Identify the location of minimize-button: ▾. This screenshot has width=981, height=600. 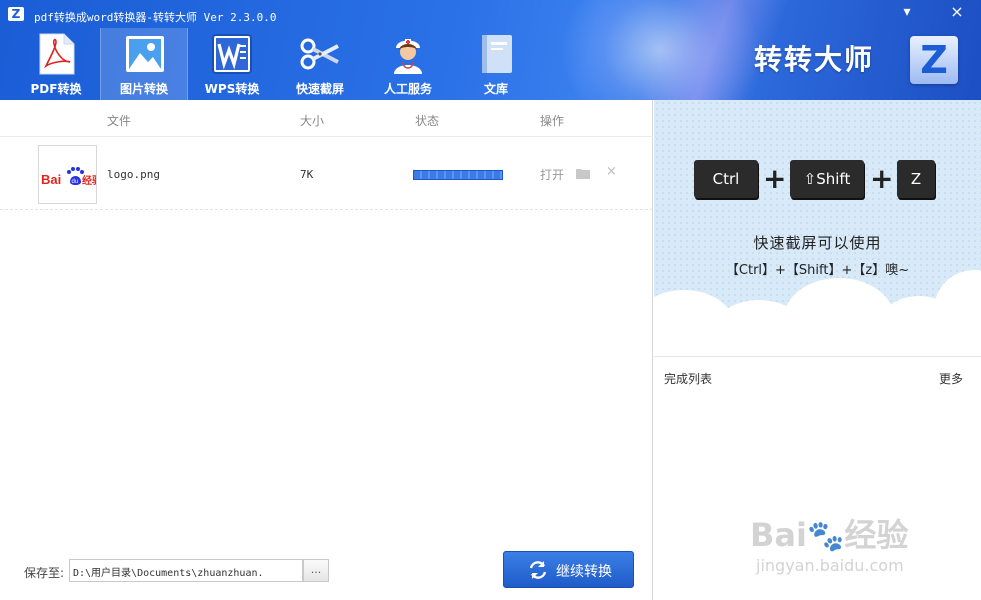
(907, 12).